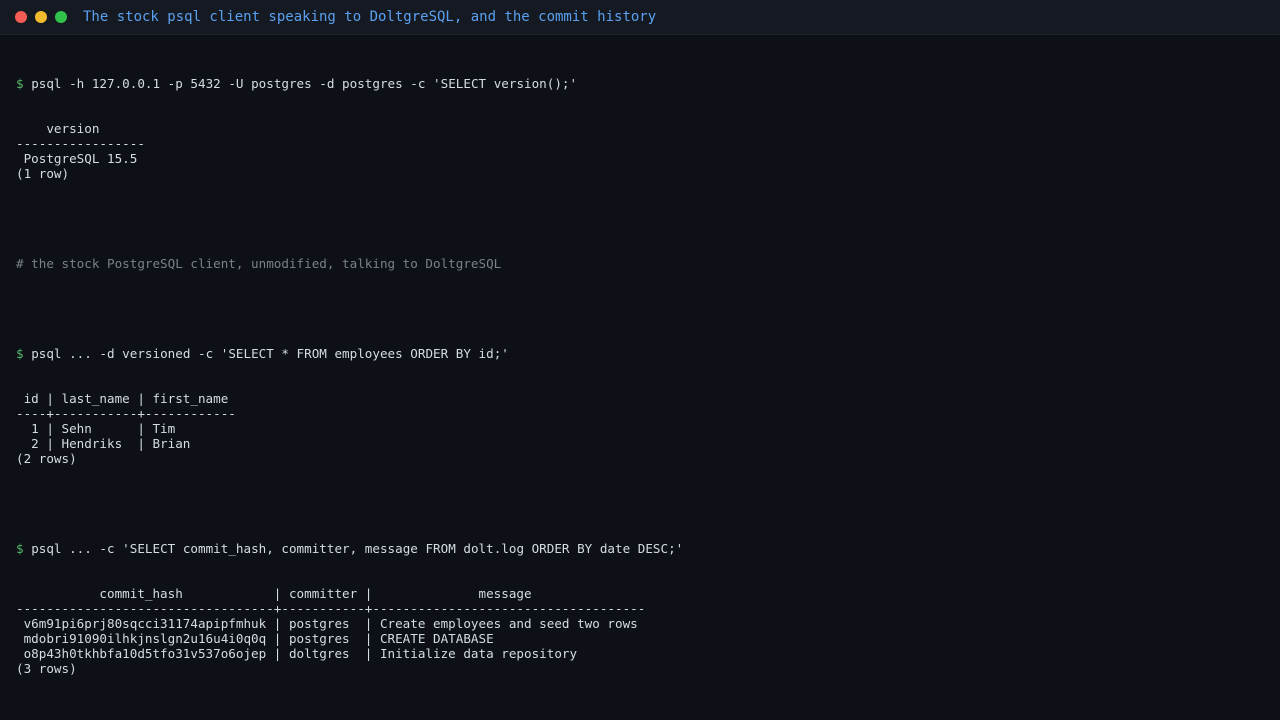 The image size is (1280, 720). Describe the element at coordinates (122, 398) in the screenshot. I see `output-line: id | last_name | first_name` at that location.